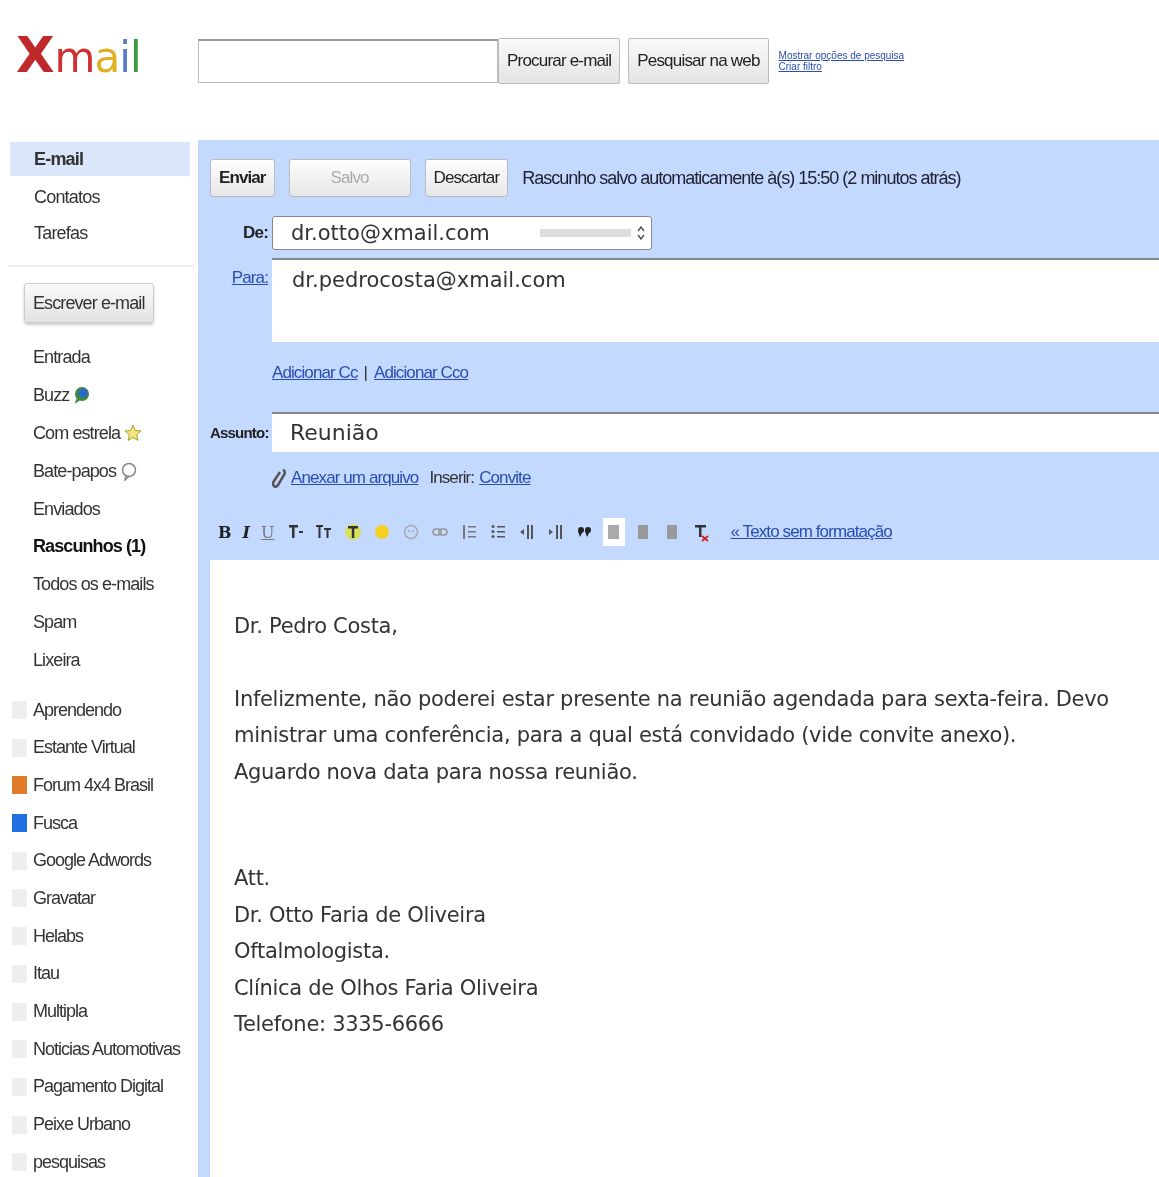 The height and width of the screenshot is (1177, 1159). What do you see at coordinates (381, 532) in the screenshot?
I see `highlight-icon` at bounding box center [381, 532].